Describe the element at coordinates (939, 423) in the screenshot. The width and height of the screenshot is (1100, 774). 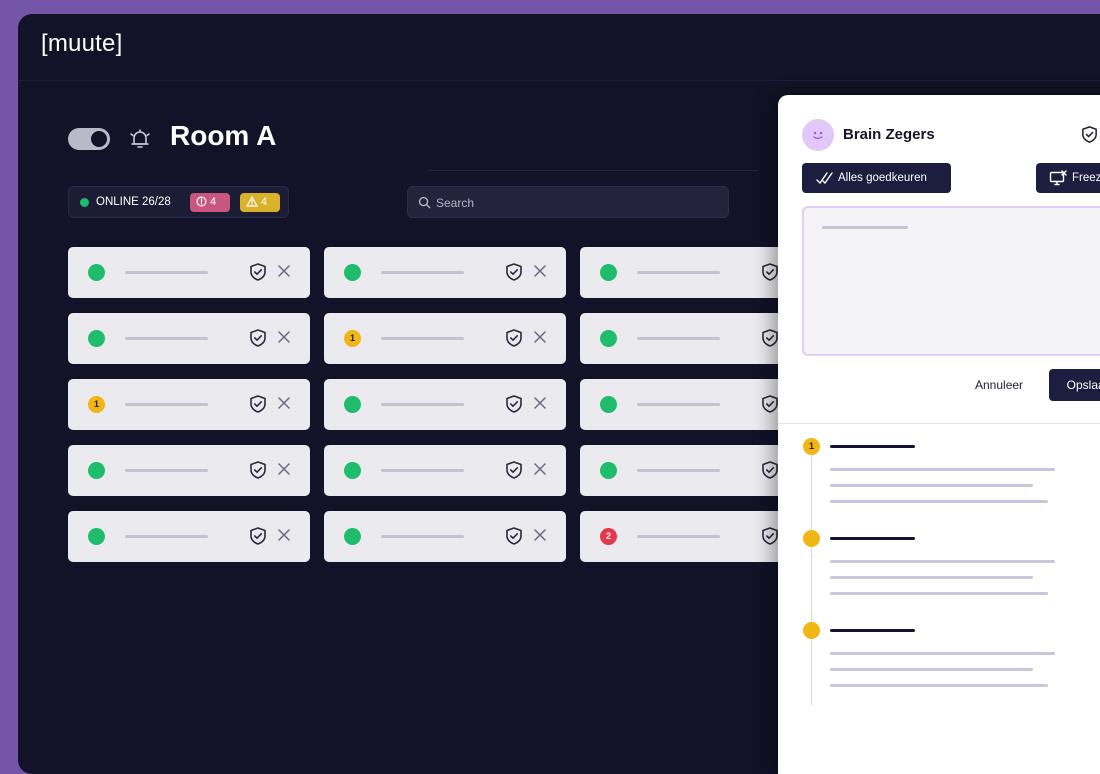
I see `panel-divider` at that location.